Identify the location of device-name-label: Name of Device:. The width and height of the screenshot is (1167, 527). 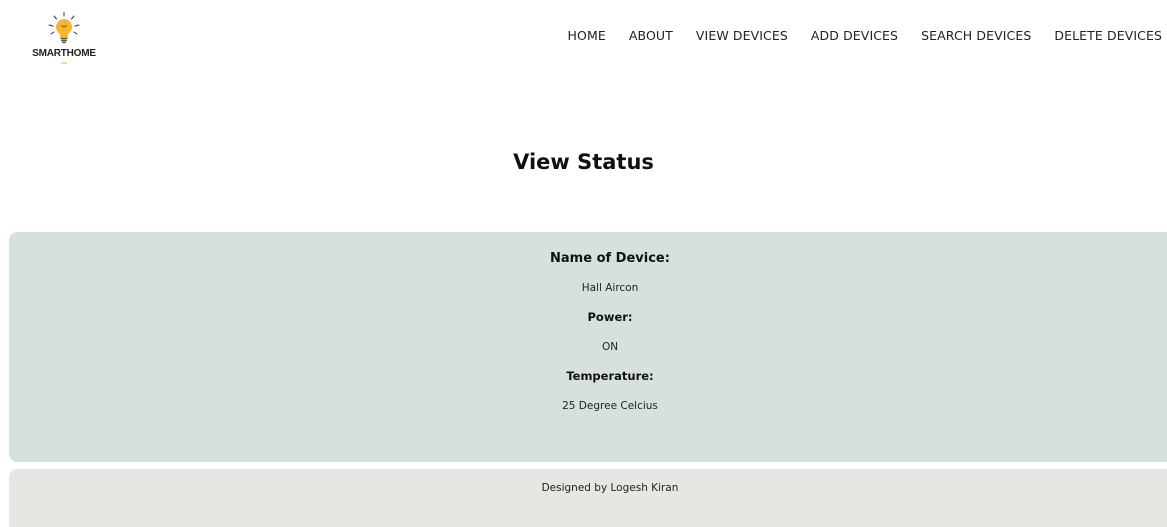
(610, 258).